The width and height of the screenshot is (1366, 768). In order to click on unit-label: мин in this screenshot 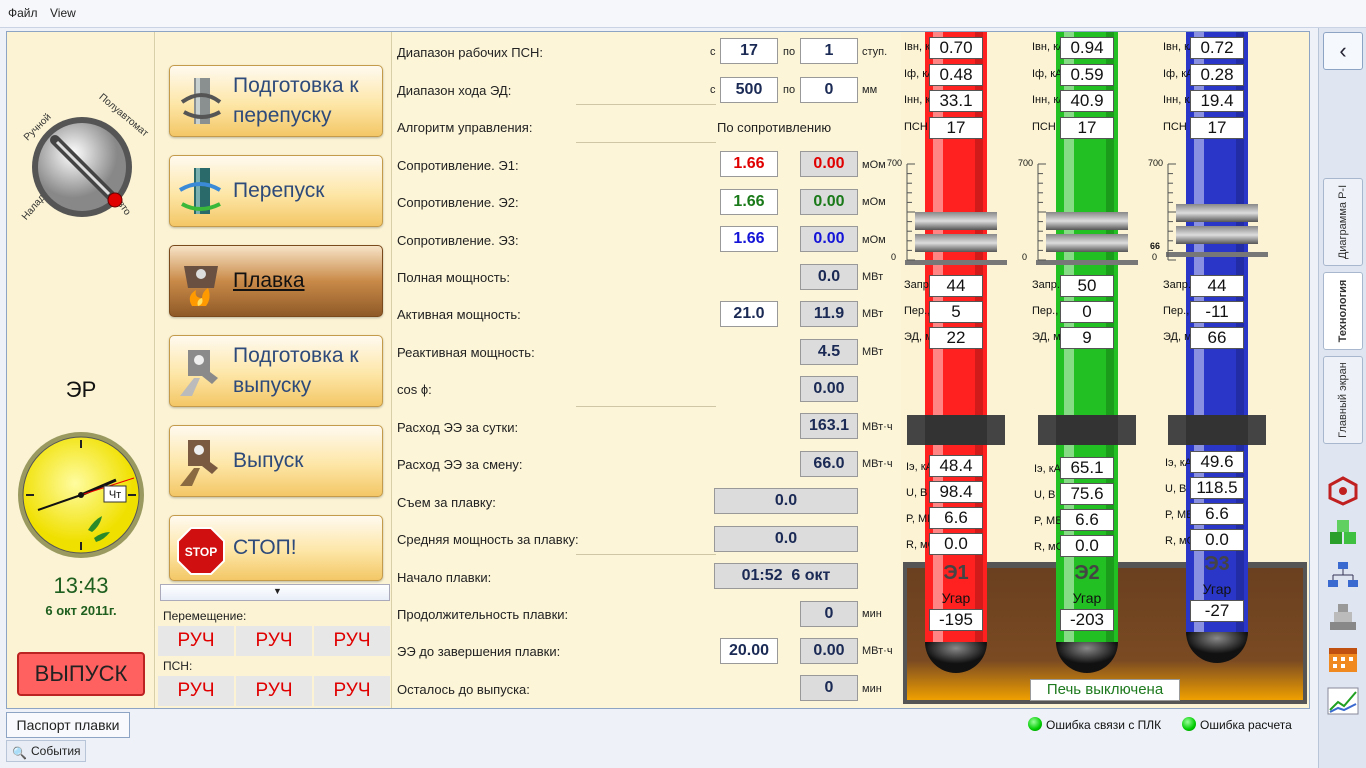, I will do `click(872, 614)`.